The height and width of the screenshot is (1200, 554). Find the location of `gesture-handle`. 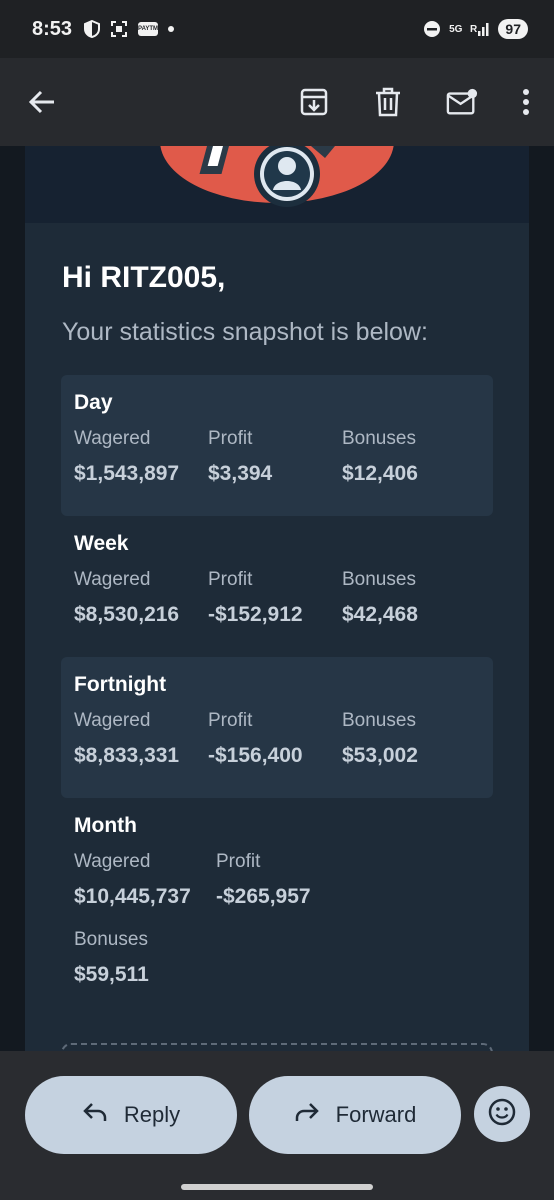

gesture-handle is located at coordinates (277, 1187).